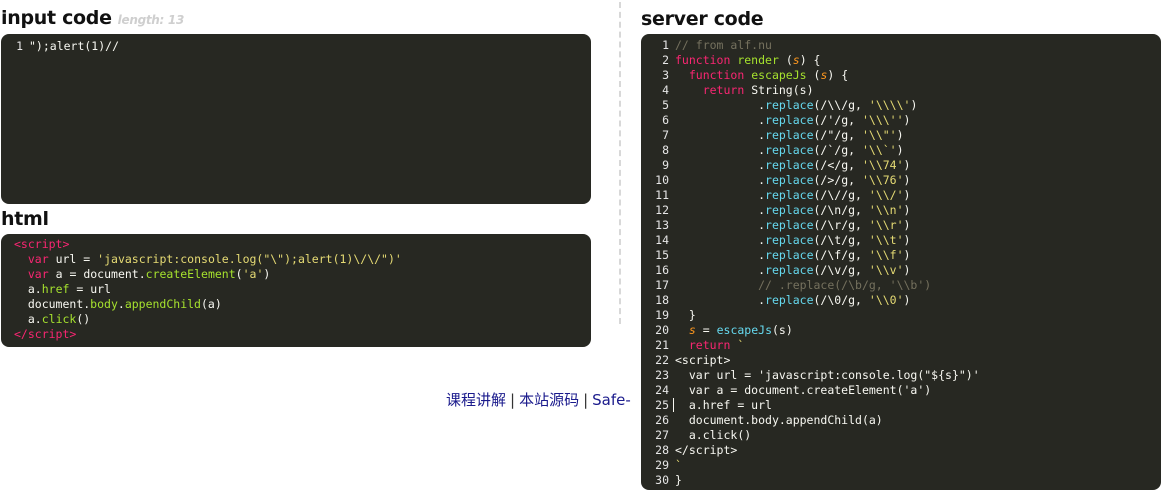 Image resolution: width=1161 pixels, height=490 pixels. What do you see at coordinates (790, 105) in the screenshot?
I see `server-line: 5 .replace(/\\/g, '\\\\')` at bounding box center [790, 105].